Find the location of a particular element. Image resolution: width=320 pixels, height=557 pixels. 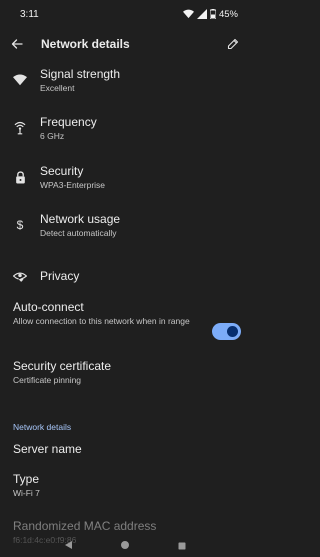

lock-icon is located at coordinates (20, 177).